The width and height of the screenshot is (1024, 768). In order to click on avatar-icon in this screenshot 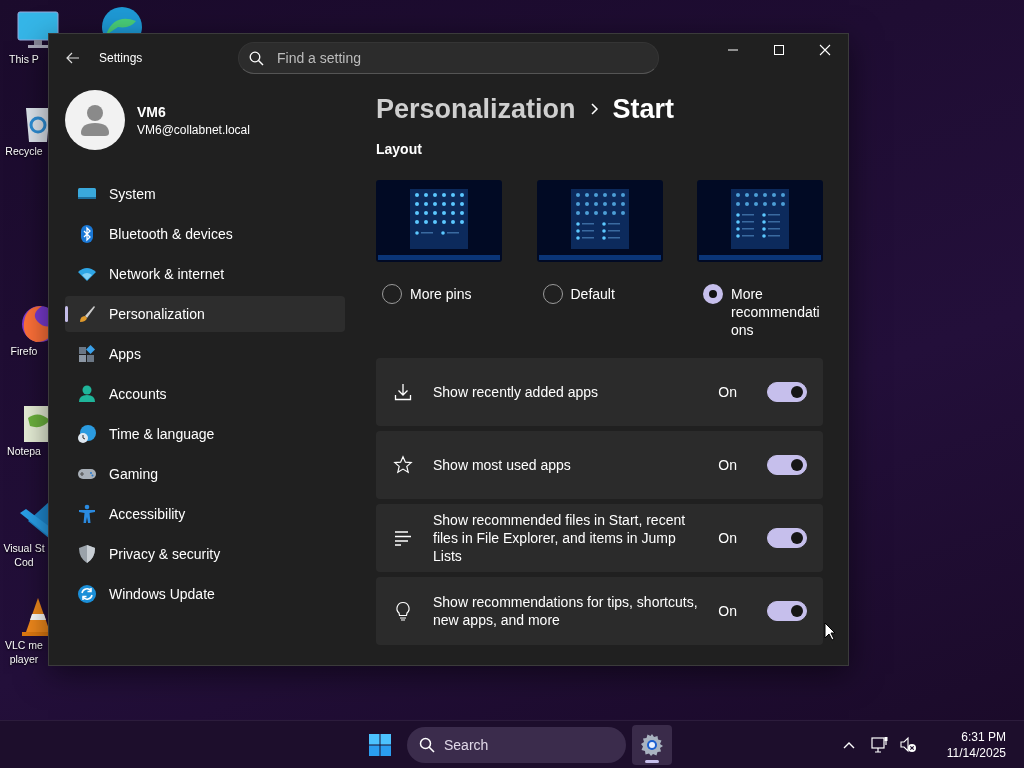, I will do `click(95, 120)`.